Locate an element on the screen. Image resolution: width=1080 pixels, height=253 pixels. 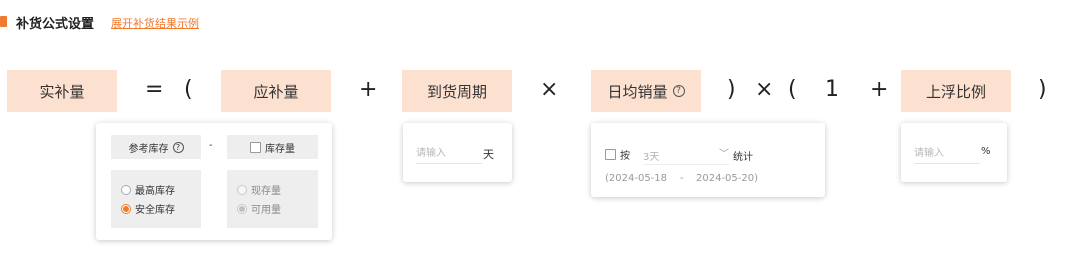
minus-sign: - is located at coordinates (211, 145).